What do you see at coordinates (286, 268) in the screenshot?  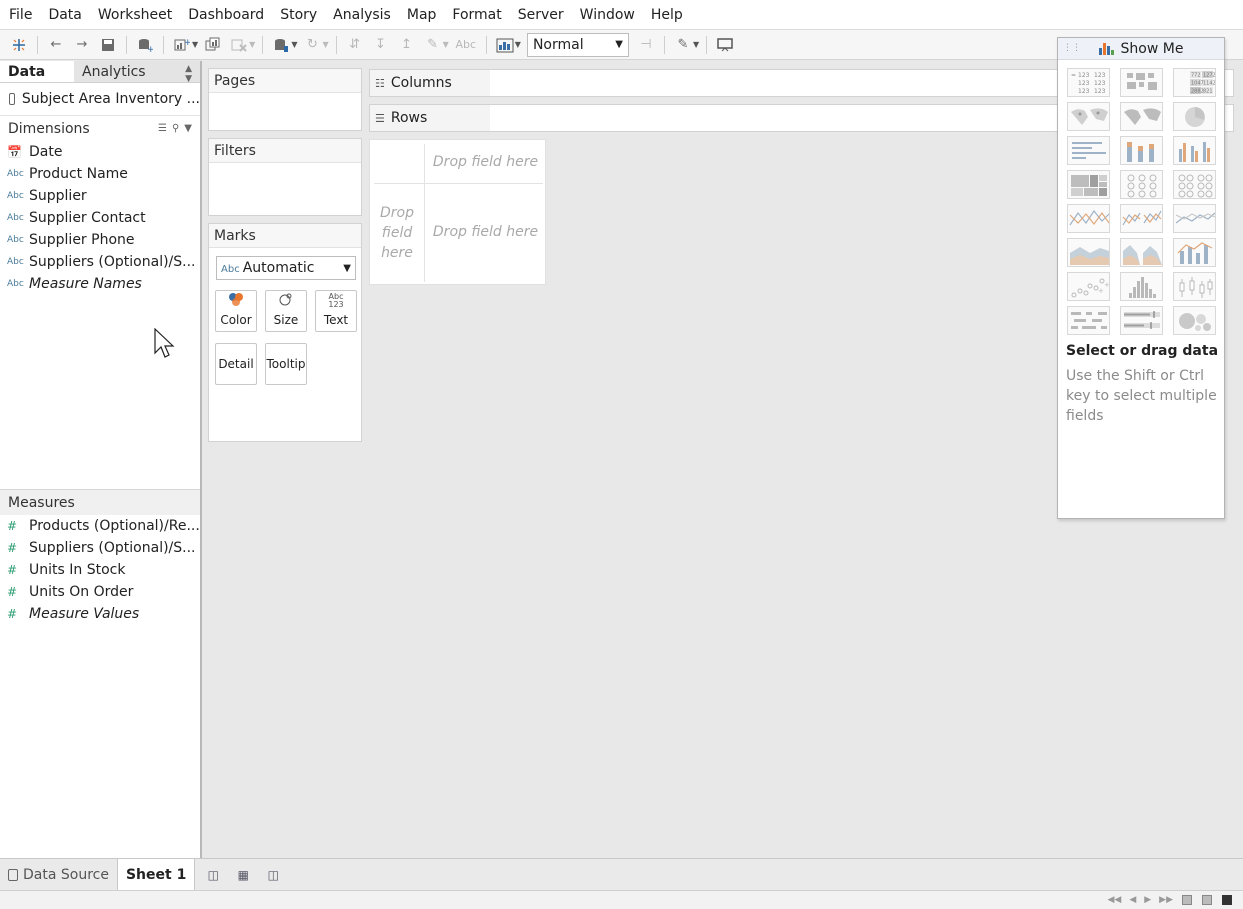 I see `mark-type-dropdown: Abc Automatic ▼` at bounding box center [286, 268].